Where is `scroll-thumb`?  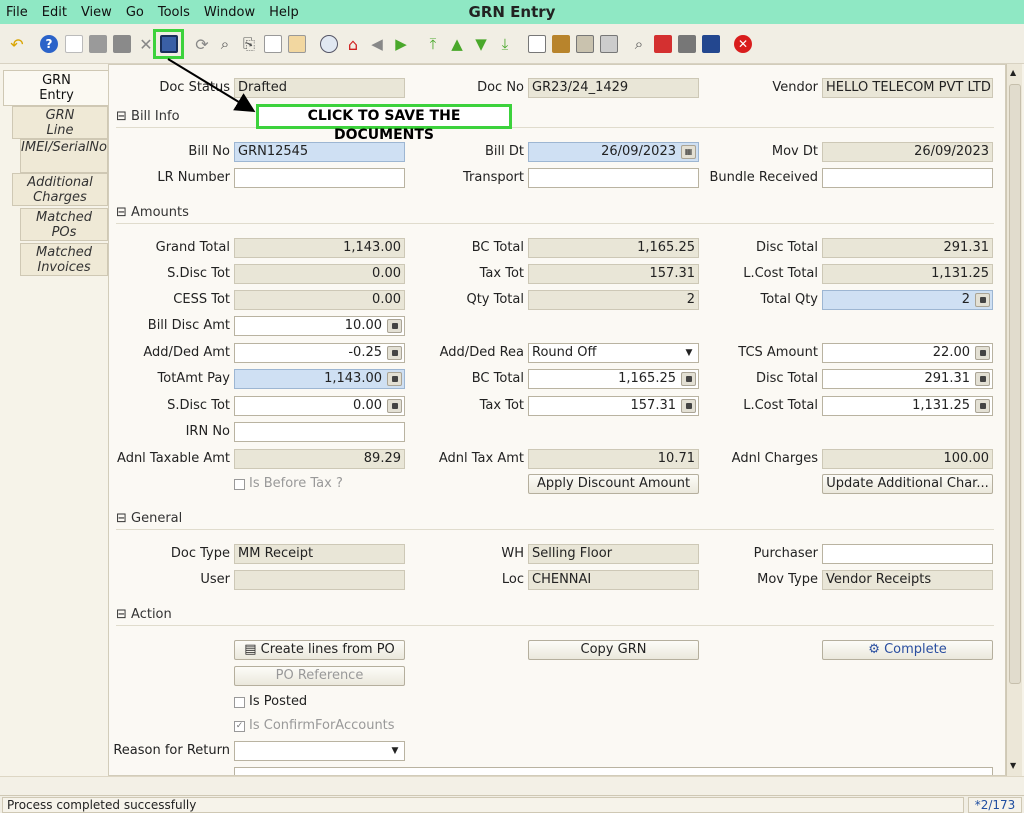
scroll-thumb is located at coordinates (1015, 384).